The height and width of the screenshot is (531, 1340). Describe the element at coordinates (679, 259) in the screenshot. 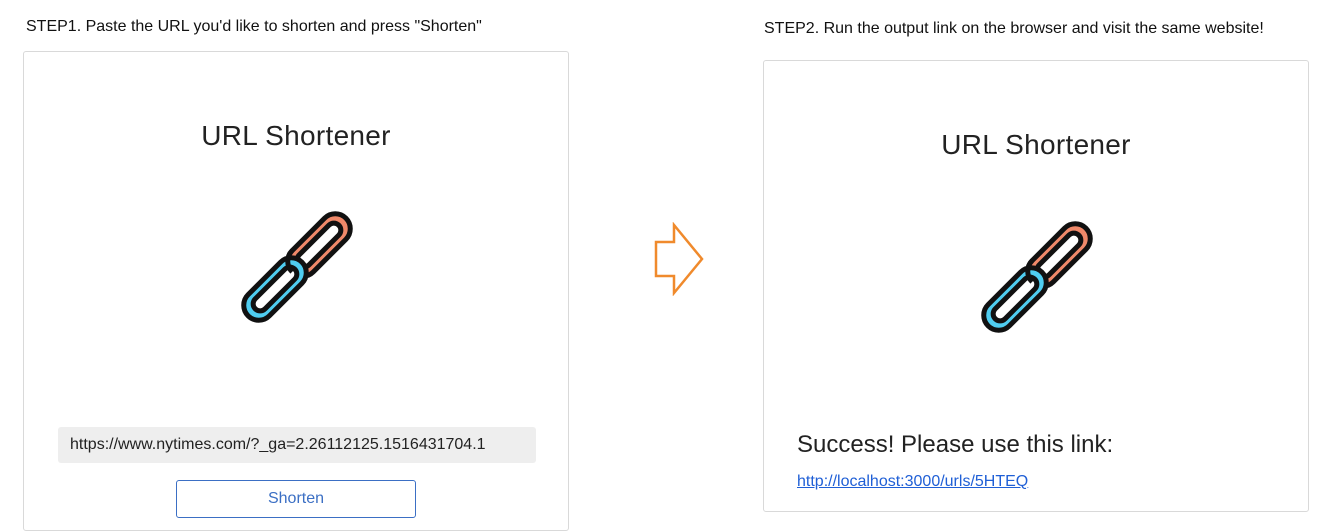

I see `arrow-right-icon` at that location.